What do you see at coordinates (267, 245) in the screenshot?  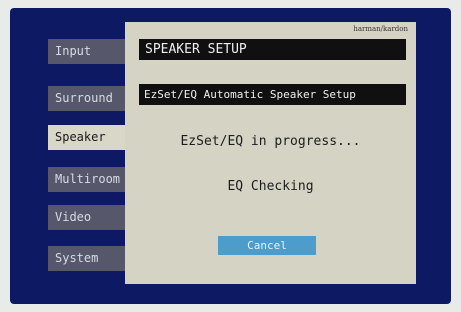 I see `cancel-button: Cancel` at bounding box center [267, 245].